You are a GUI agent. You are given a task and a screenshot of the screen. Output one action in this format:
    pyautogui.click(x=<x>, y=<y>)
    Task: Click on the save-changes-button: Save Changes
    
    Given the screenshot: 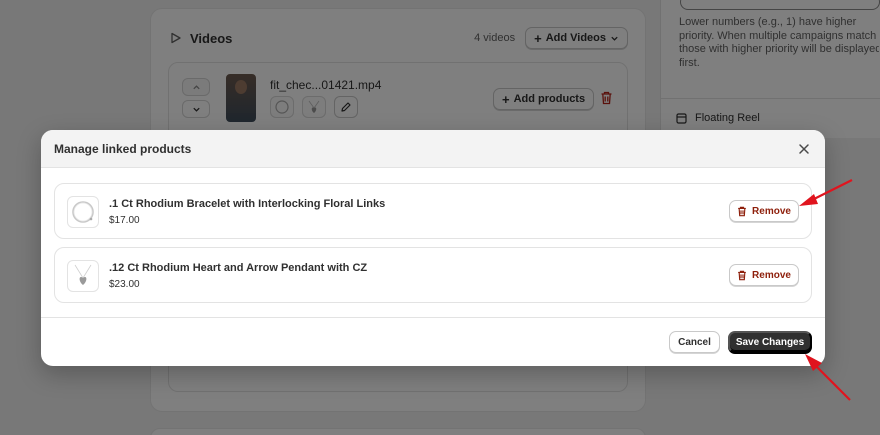 What is the action you would take?
    pyautogui.click(x=770, y=342)
    